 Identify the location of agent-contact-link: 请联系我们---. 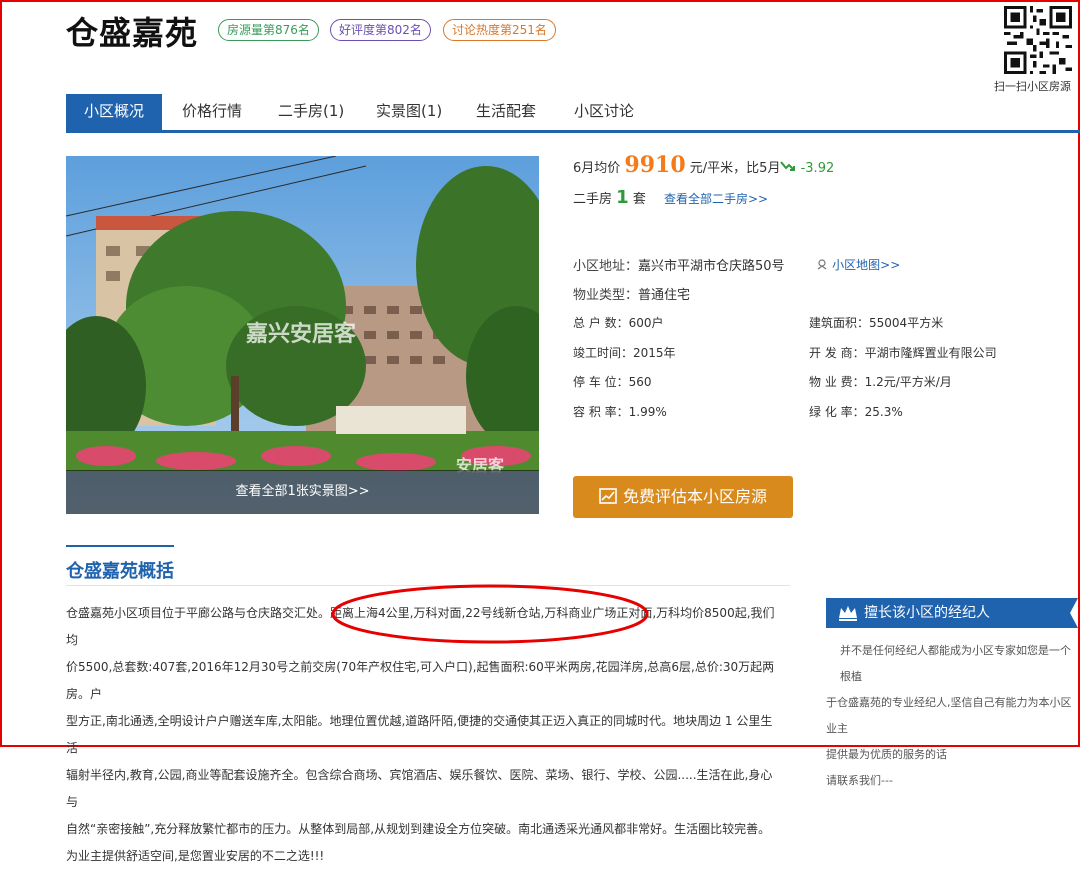
(950, 781).